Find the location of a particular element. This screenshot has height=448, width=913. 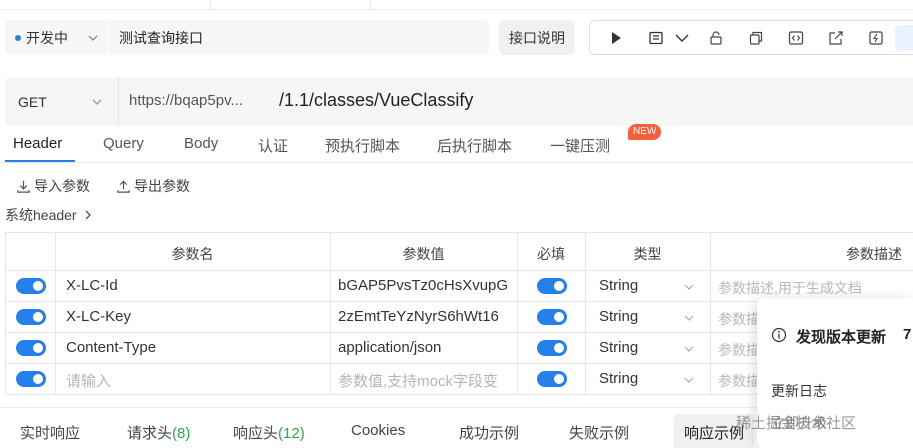

tab-query: Query is located at coordinates (123, 143).